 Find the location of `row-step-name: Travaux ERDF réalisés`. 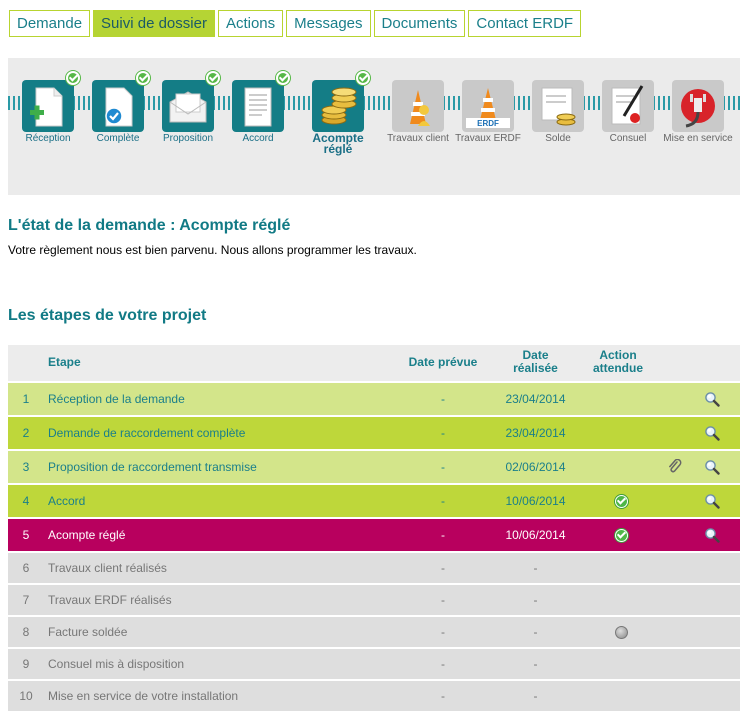

row-step-name: Travaux ERDF réalisés is located at coordinates (110, 600).